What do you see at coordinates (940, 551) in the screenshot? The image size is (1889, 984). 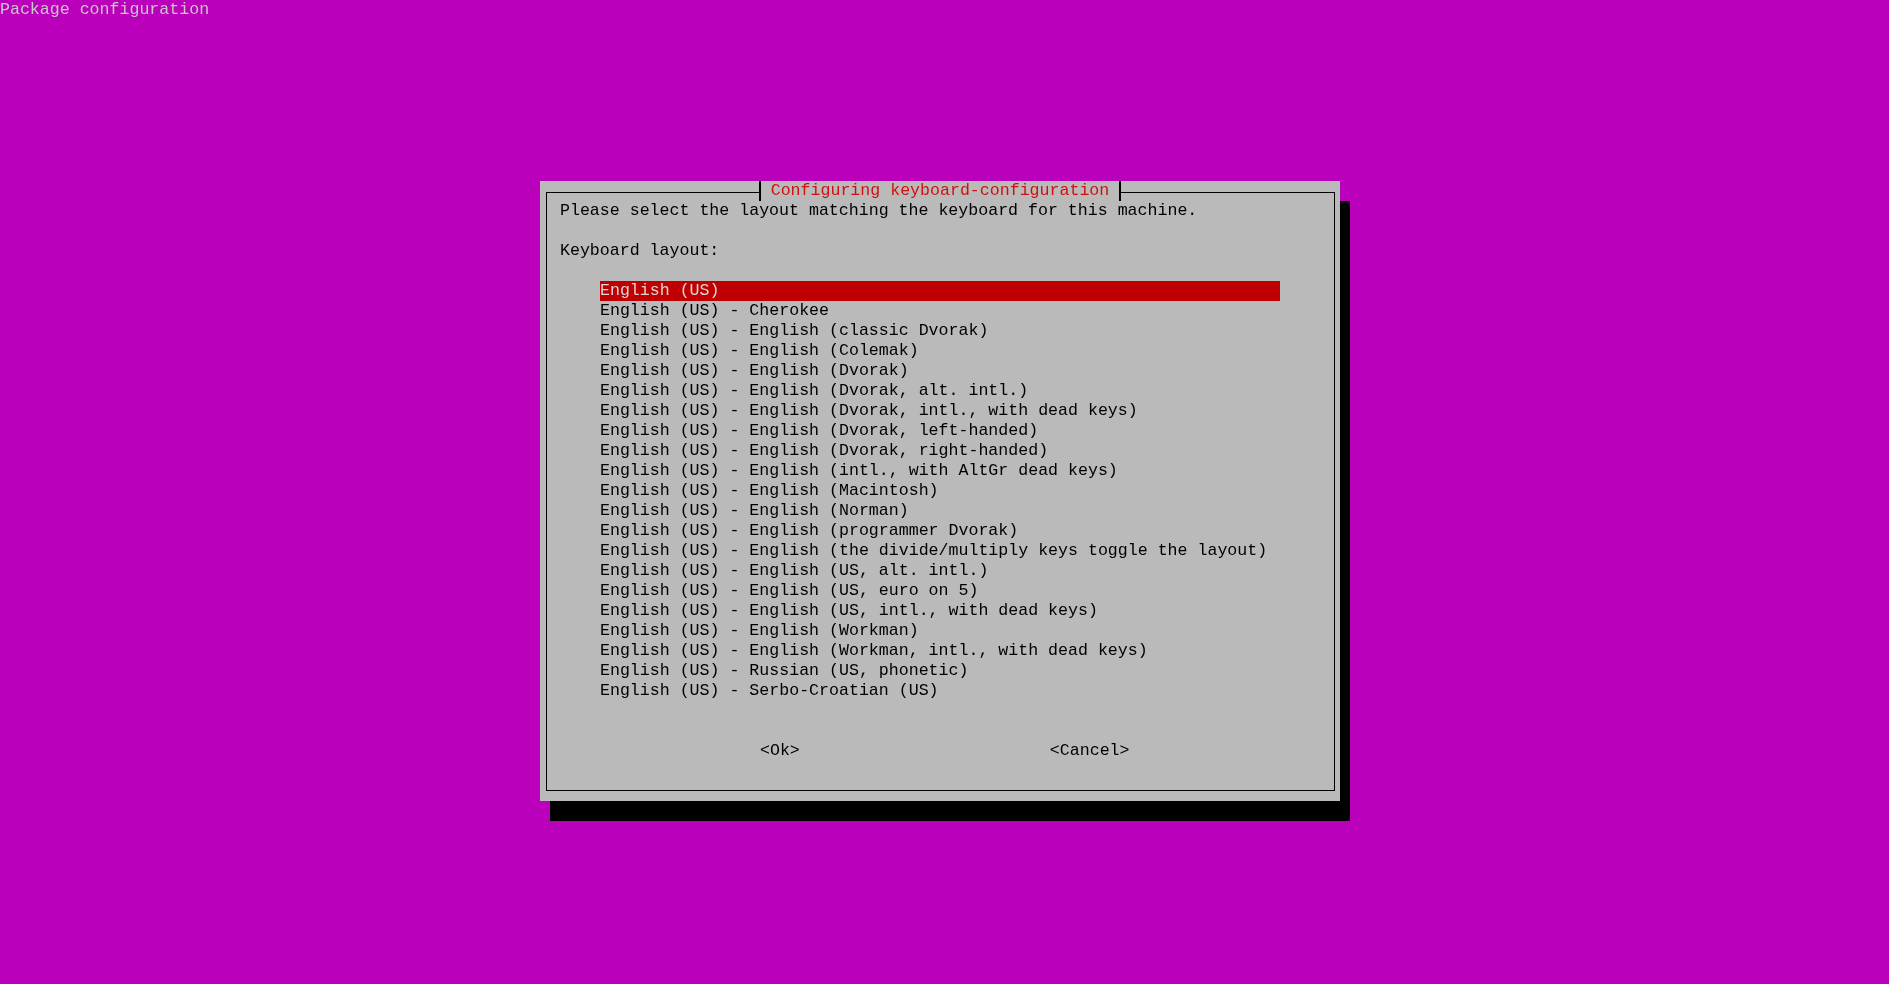 I see `list-item: English (US) - English (the divide/multiply keys toggle the layout)` at bounding box center [940, 551].